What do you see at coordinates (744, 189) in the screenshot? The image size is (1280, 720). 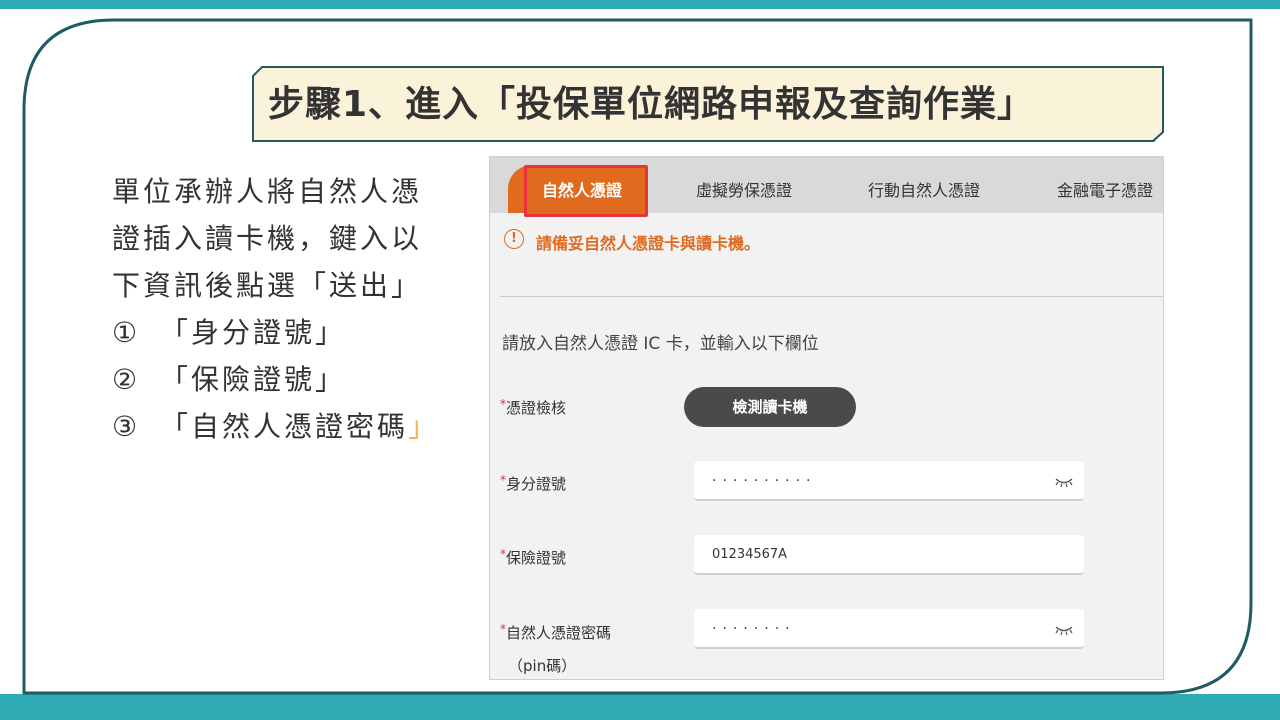 I see `tab-virtual-labor-certificate: 虛擬勞保憑證` at bounding box center [744, 189].